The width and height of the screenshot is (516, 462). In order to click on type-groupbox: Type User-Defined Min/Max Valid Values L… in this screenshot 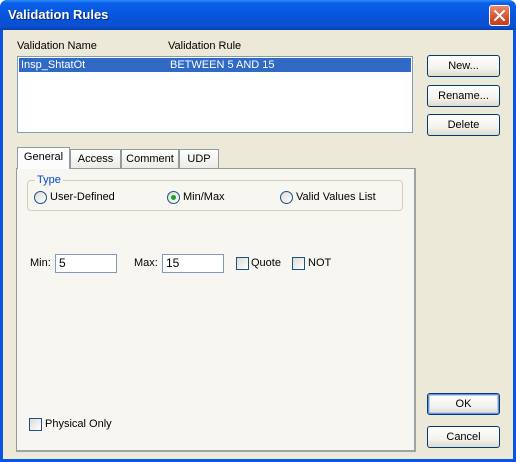, I will do `click(215, 192)`.